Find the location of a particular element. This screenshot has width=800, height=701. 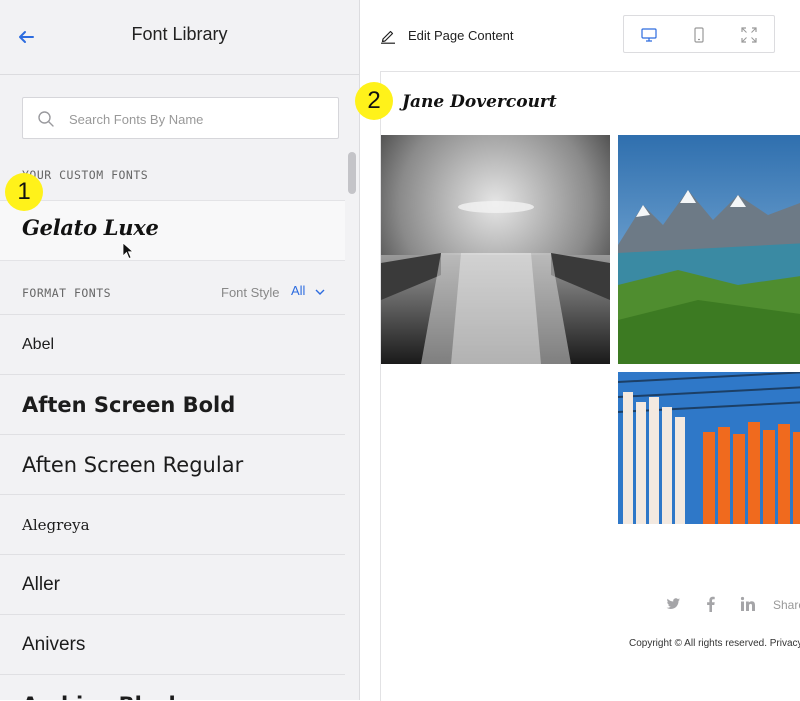

custom-font-label: Gelato Luxe is located at coordinates (90, 227).